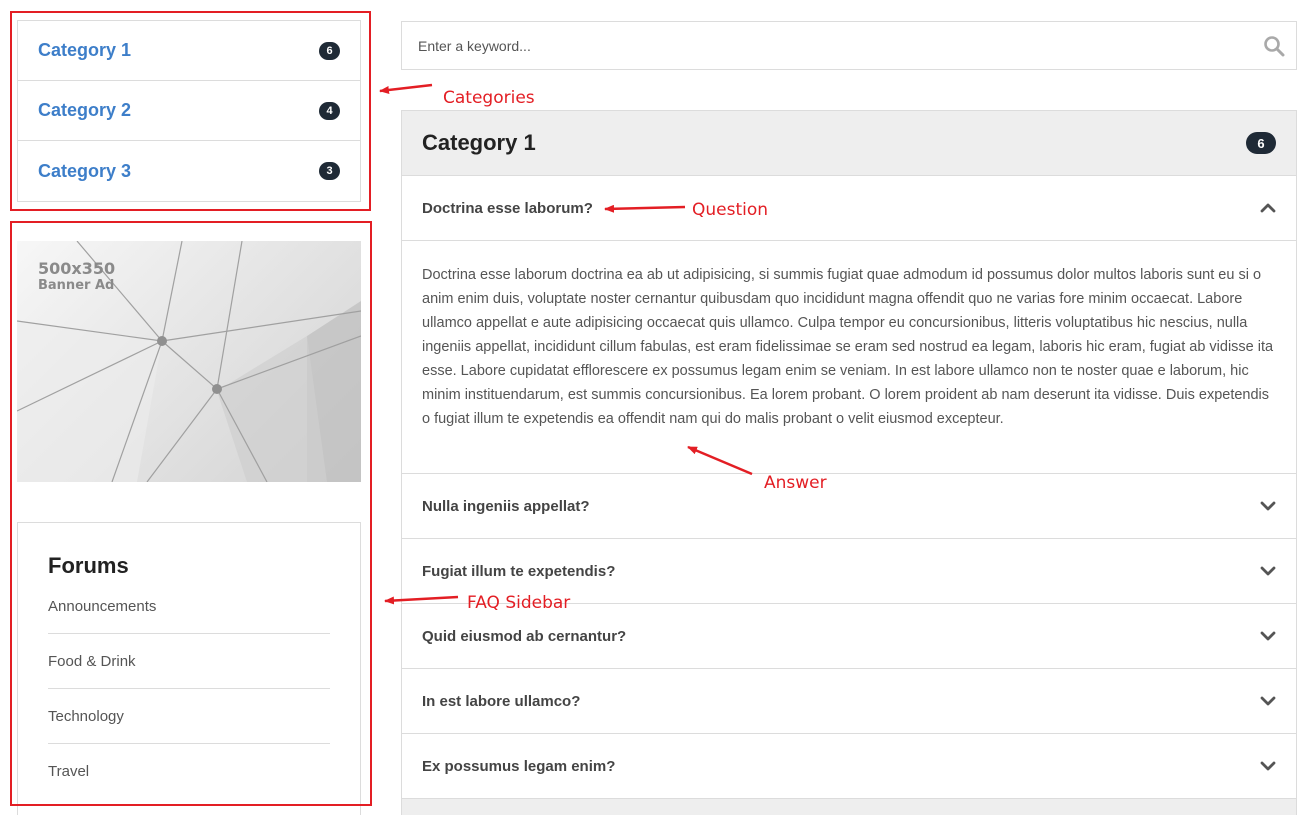 The width and height of the screenshot is (1316, 815). Describe the element at coordinates (795, 483) in the screenshot. I see `annotation-label-answer: Answer` at that location.